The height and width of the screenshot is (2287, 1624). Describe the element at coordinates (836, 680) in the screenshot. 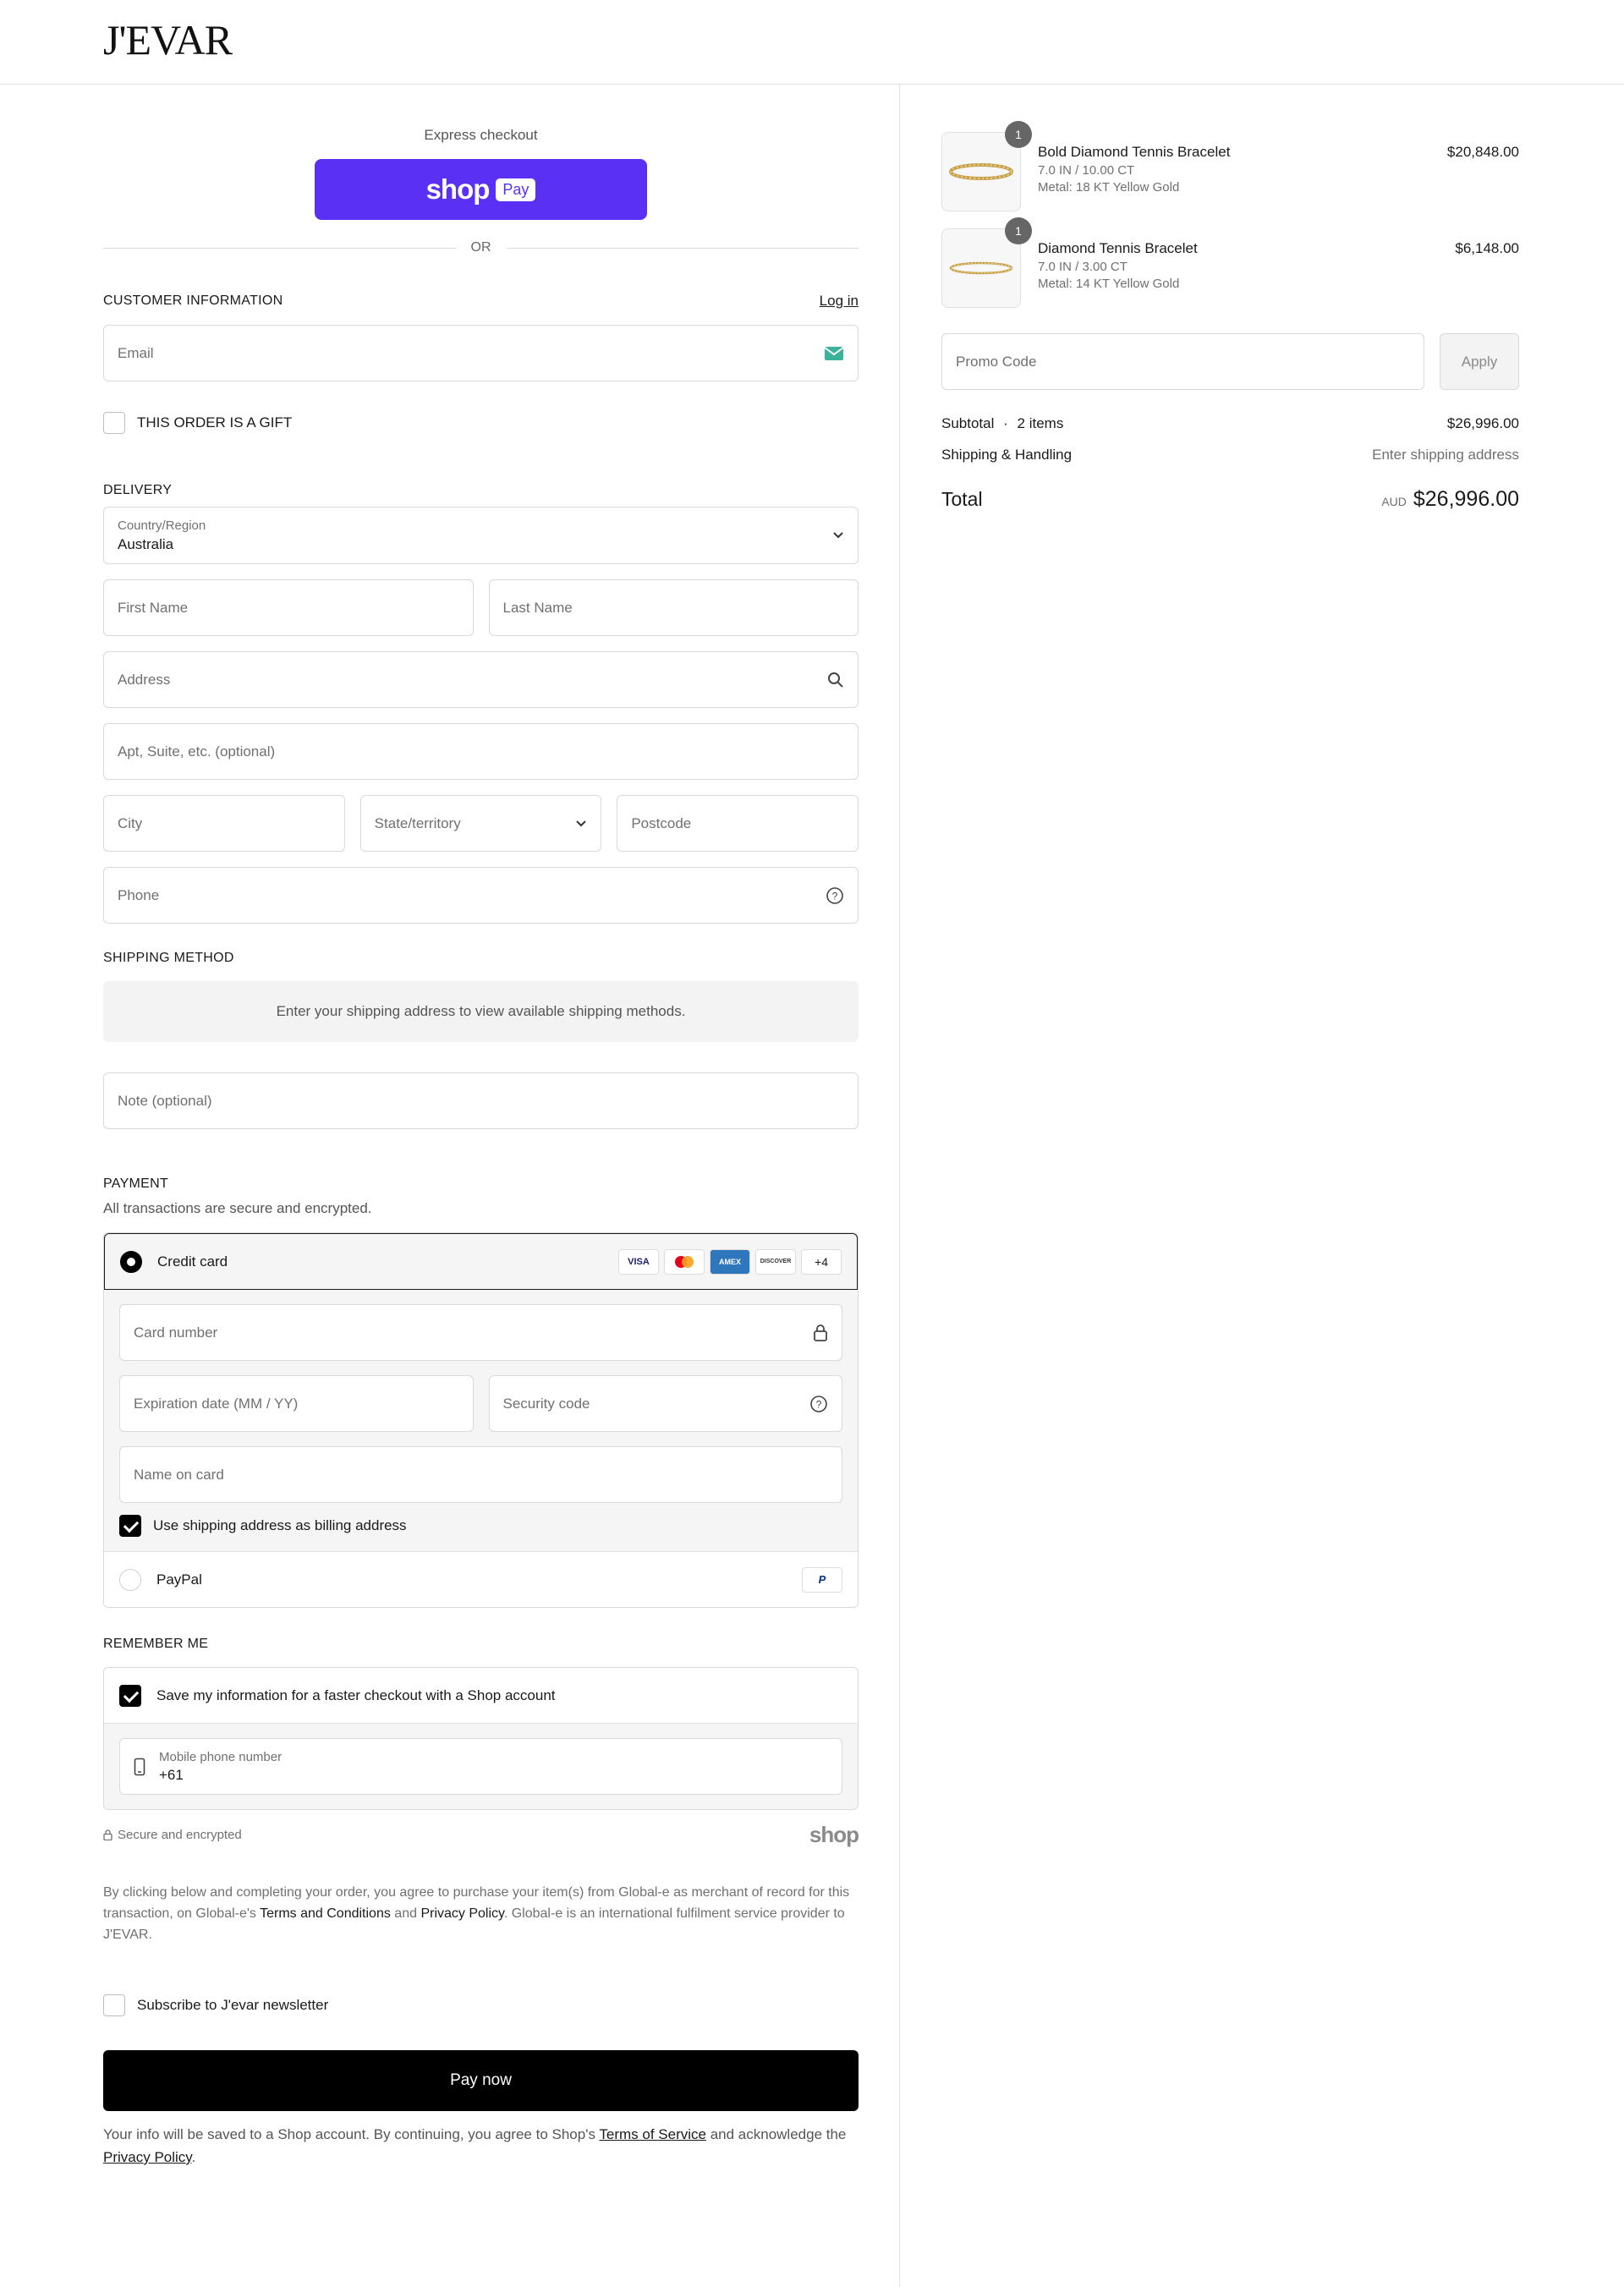

I see `search-icon` at that location.